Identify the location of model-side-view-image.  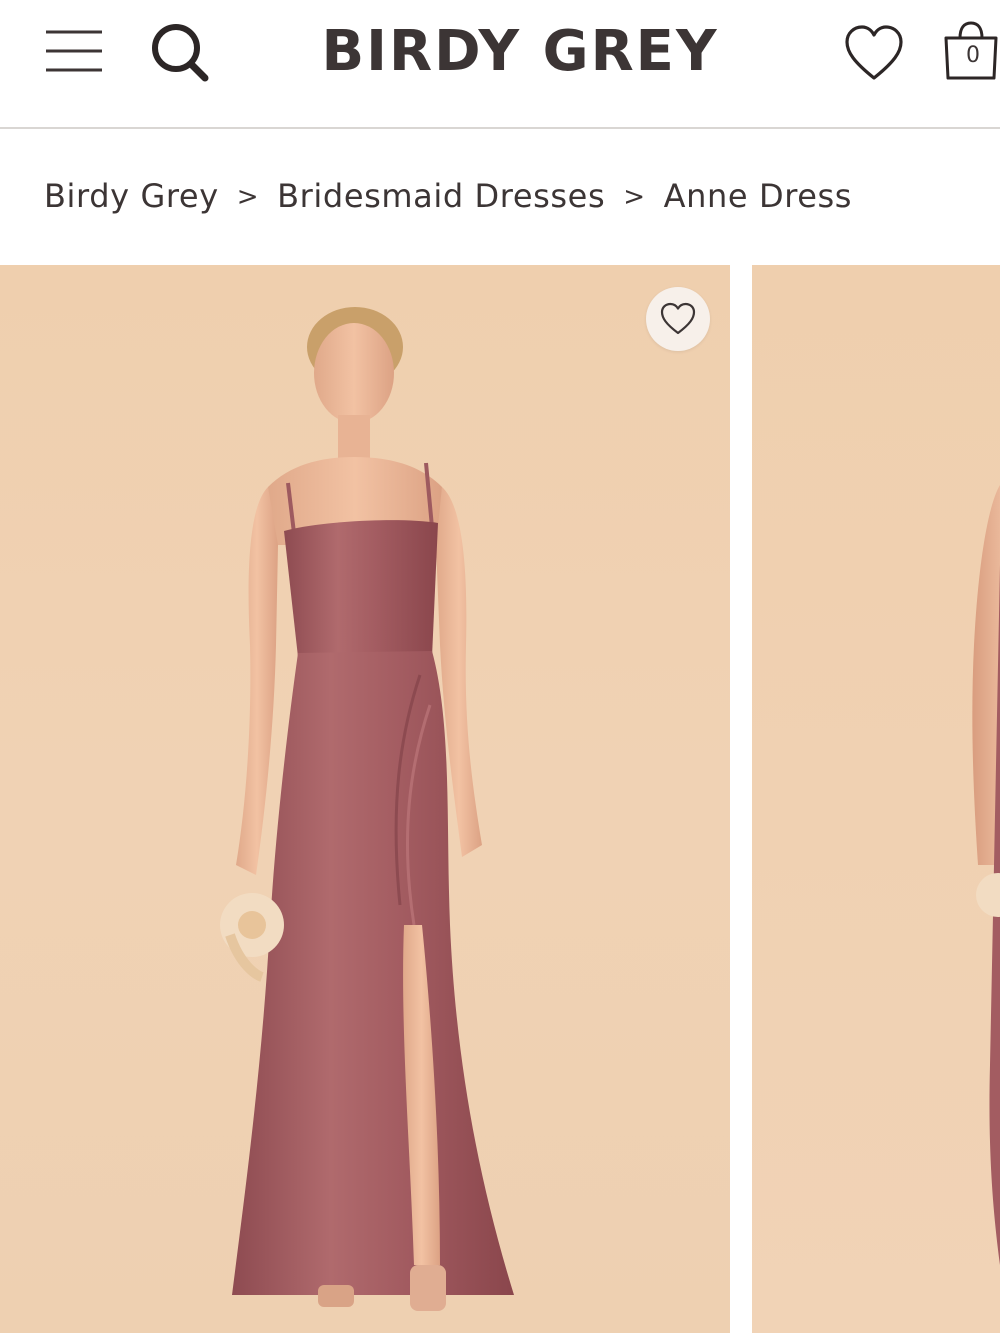
(986, 875).